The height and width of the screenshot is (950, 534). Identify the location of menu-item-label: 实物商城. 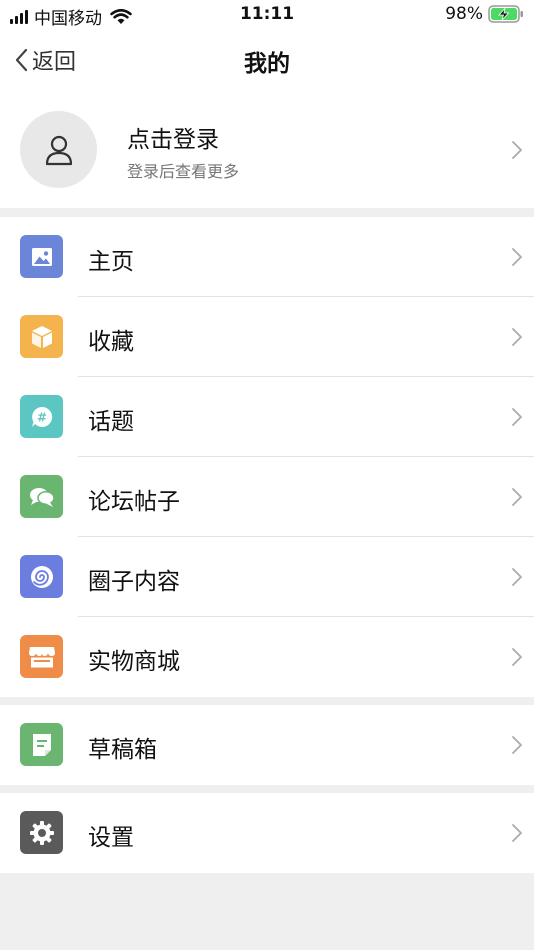
(134, 662).